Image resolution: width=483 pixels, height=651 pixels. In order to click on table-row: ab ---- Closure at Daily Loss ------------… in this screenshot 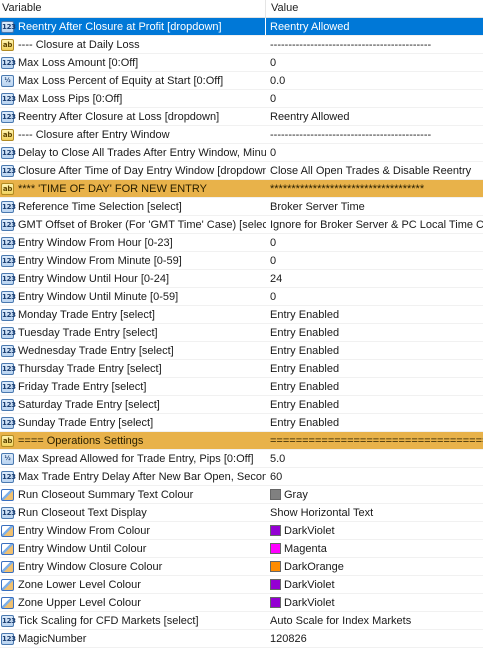, I will do `click(241, 45)`.